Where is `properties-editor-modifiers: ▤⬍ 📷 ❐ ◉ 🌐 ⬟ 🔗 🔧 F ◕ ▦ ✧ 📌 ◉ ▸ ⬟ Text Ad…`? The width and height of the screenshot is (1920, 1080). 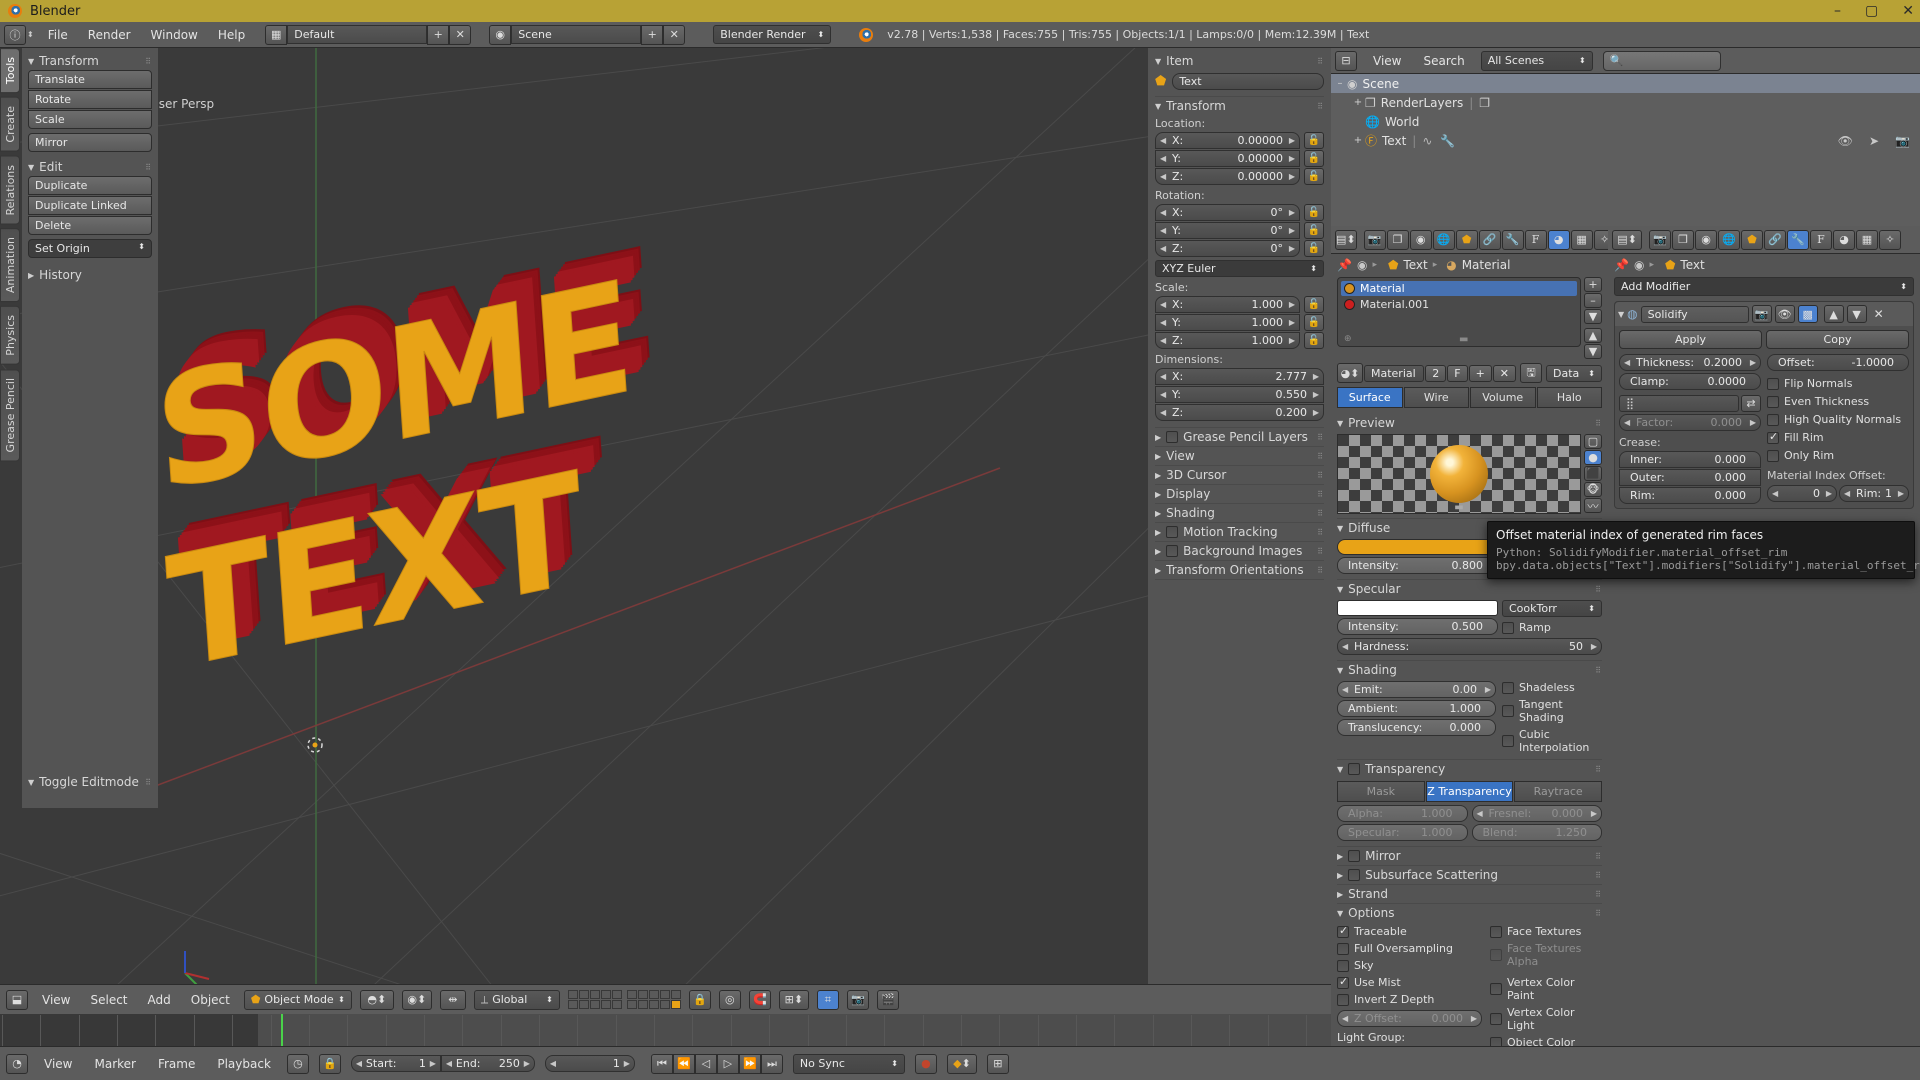
properties-editor-modifiers: ▤⬍ 📷 ❐ ◉ 🌐 ⬟ 🔗 🔧 F ◕ ▦ ✧ 📌 ◉ ▸ ⬟ Text Ad… is located at coordinates (1764, 636).